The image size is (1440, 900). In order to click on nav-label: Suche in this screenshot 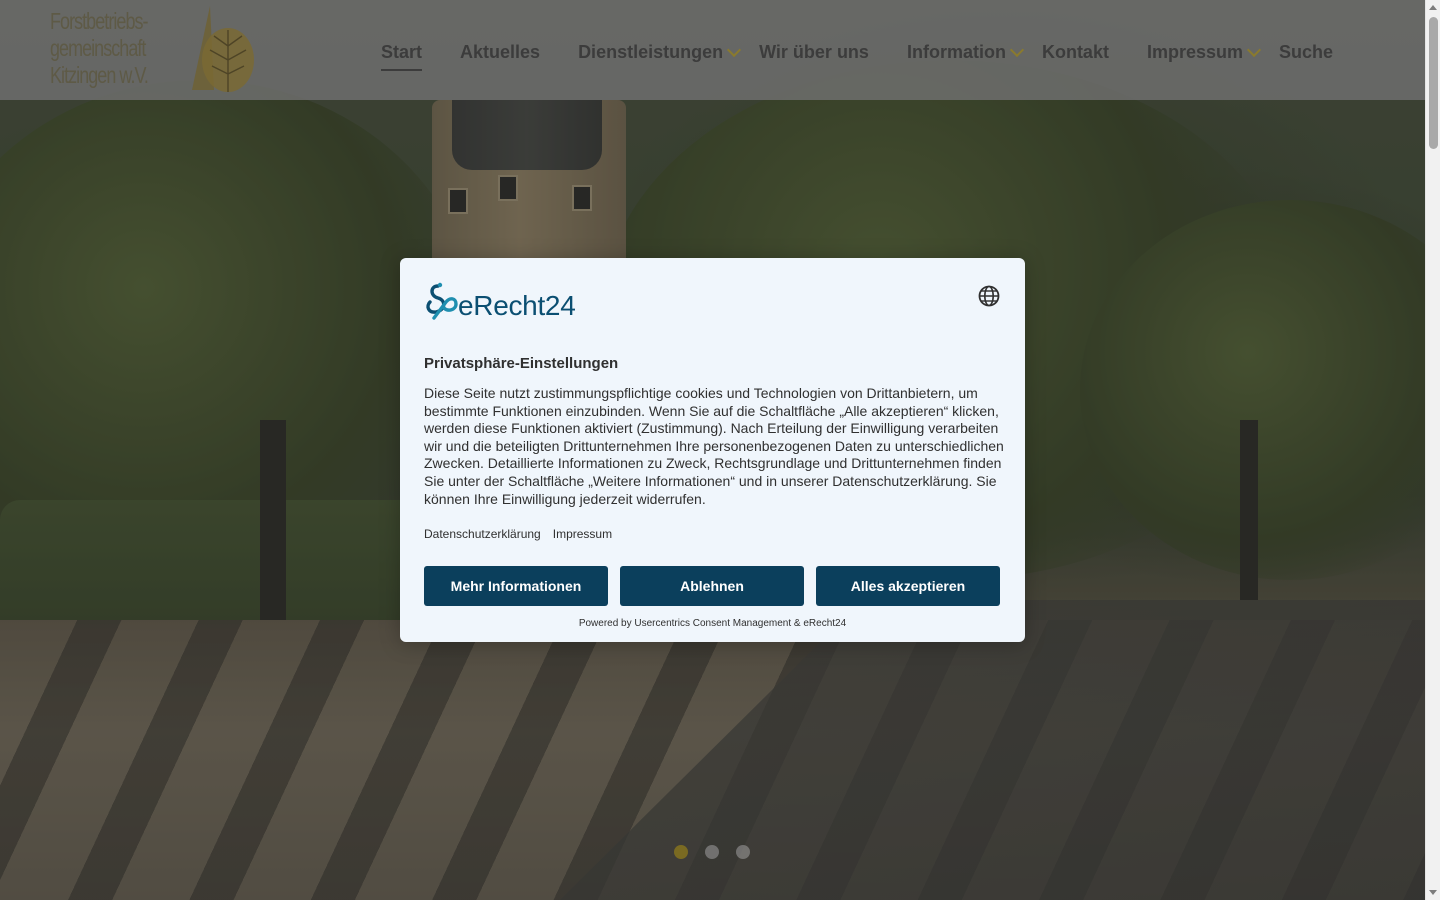, I will do `click(1306, 51)`.